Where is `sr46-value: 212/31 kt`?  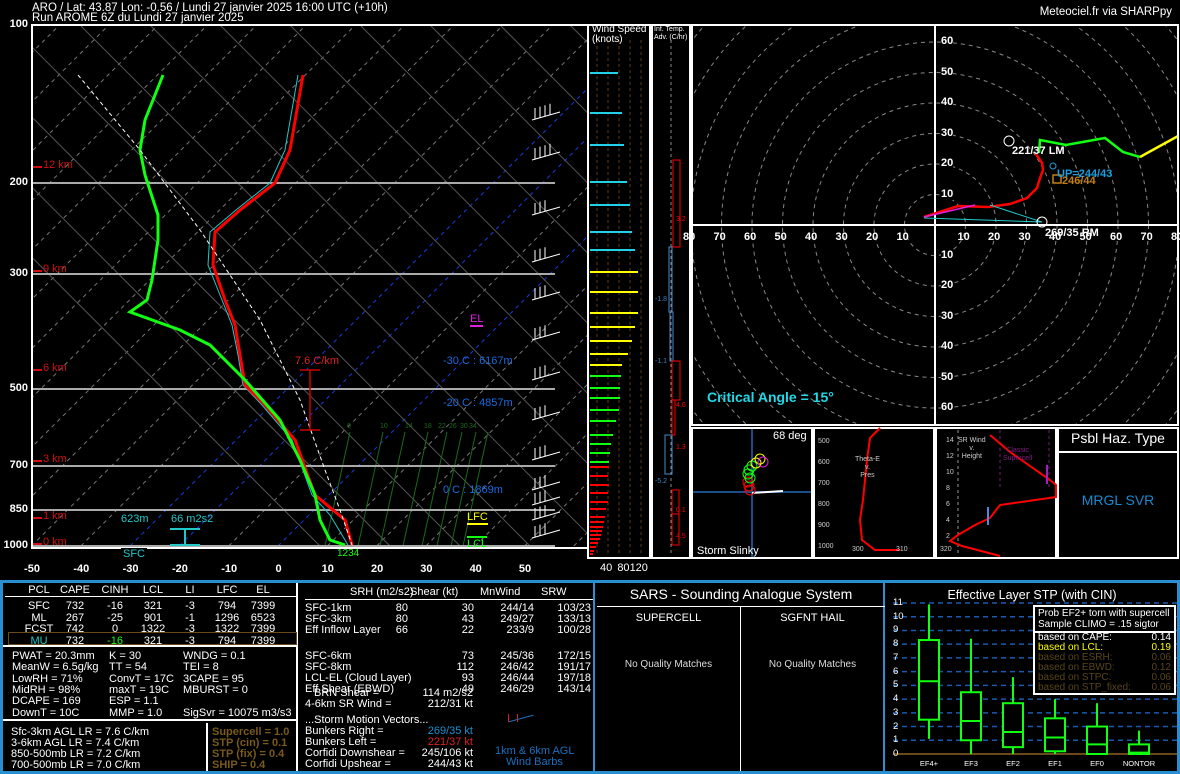
sr46-value: 212/31 kt is located at coordinates (450, 704).